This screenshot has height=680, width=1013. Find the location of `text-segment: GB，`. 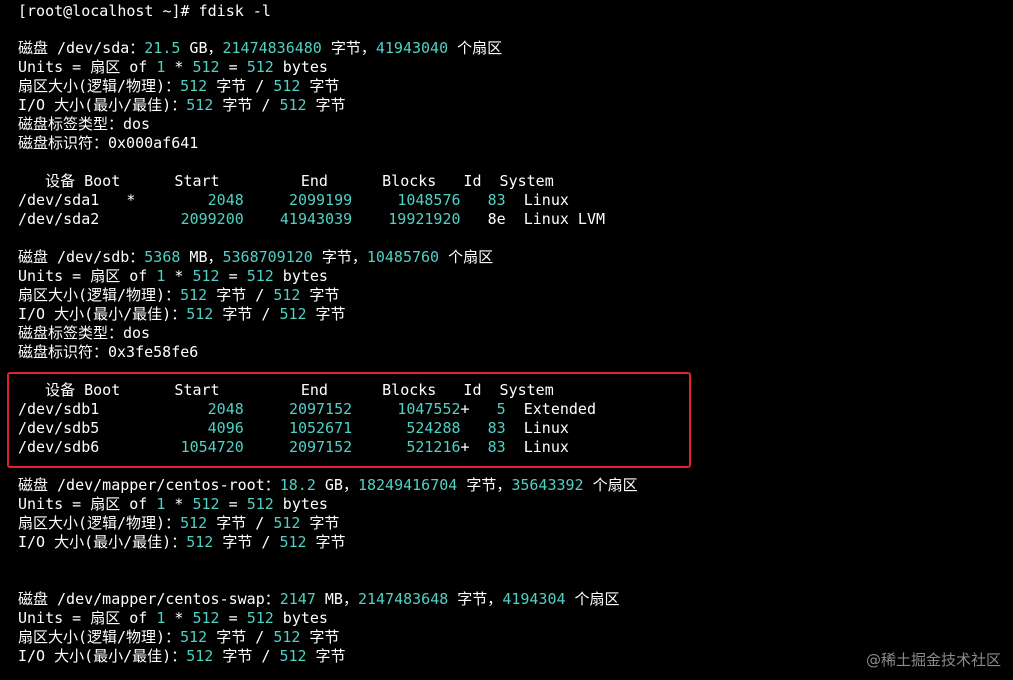

text-segment: GB， is located at coordinates (201, 48).